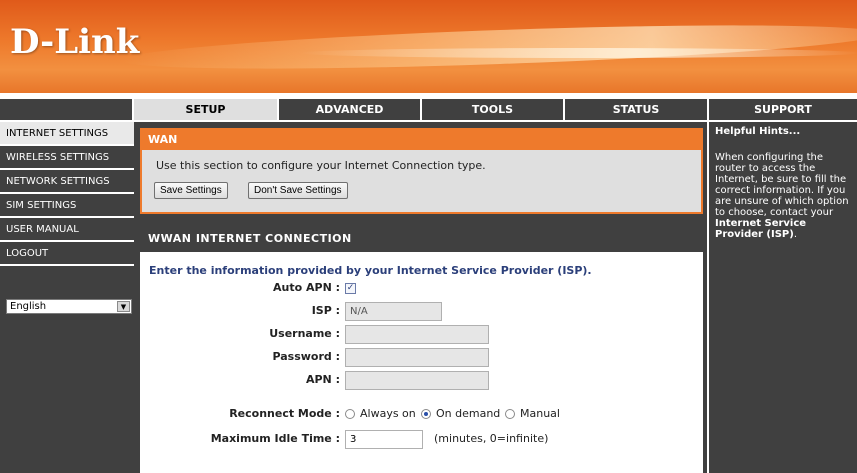 The image size is (857, 473). Describe the element at coordinates (388, 413) in the screenshot. I see `always-on-label: Always on` at that location.